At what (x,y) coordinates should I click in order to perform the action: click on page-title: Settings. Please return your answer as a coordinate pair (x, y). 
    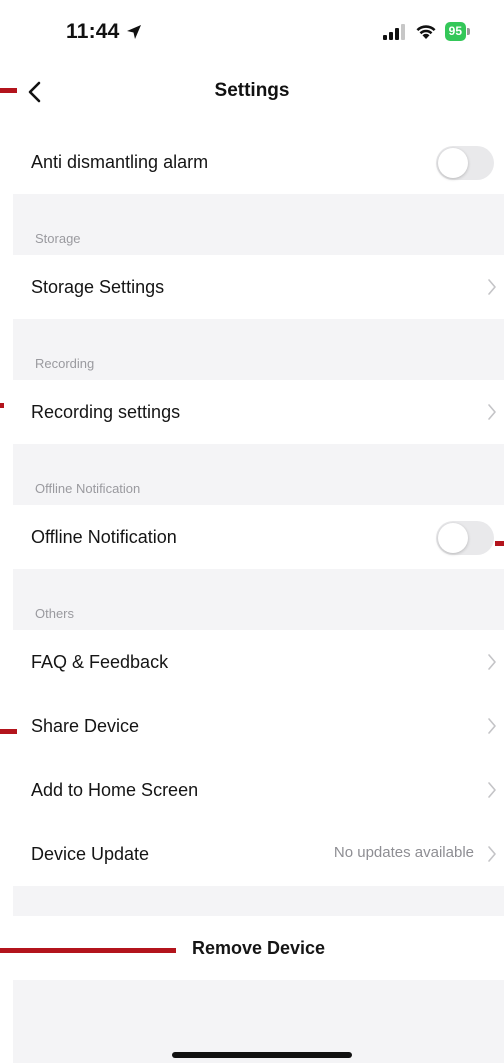
    Looking at the image, I should click on (252, 90).